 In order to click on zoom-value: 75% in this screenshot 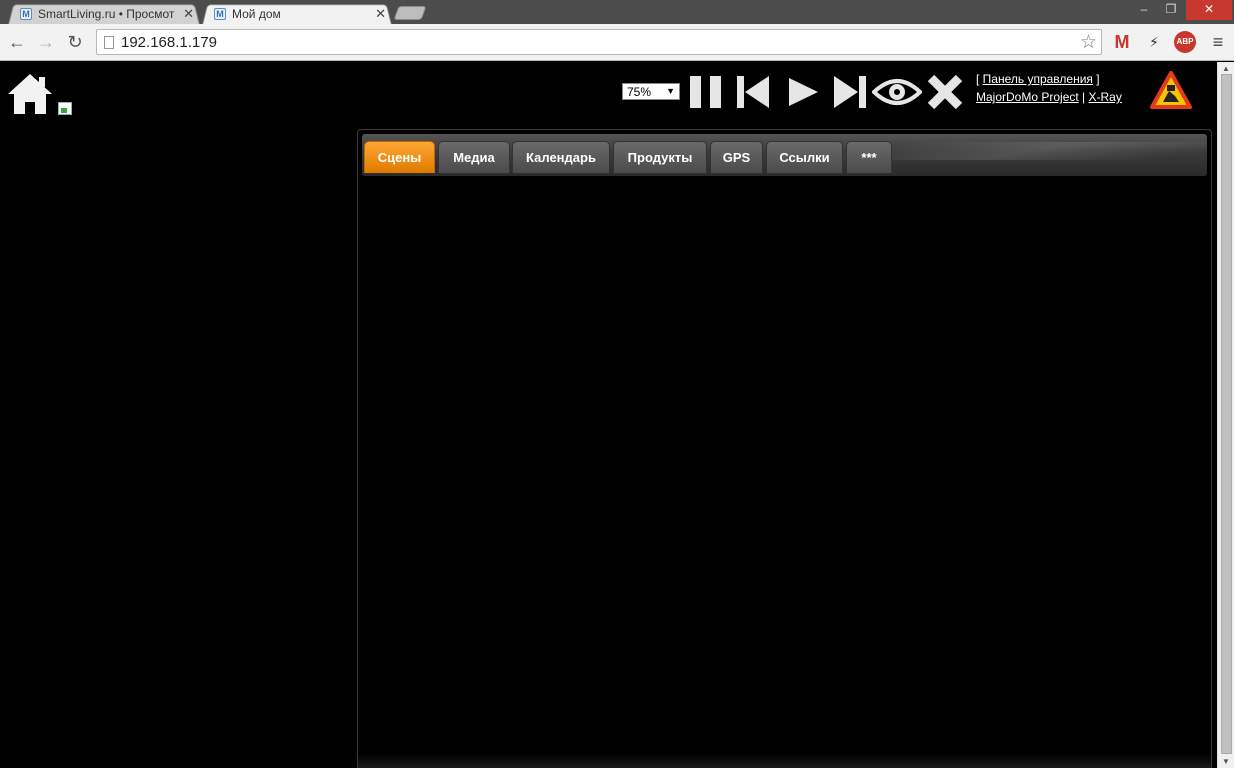, I will do `click(639, 92)`.